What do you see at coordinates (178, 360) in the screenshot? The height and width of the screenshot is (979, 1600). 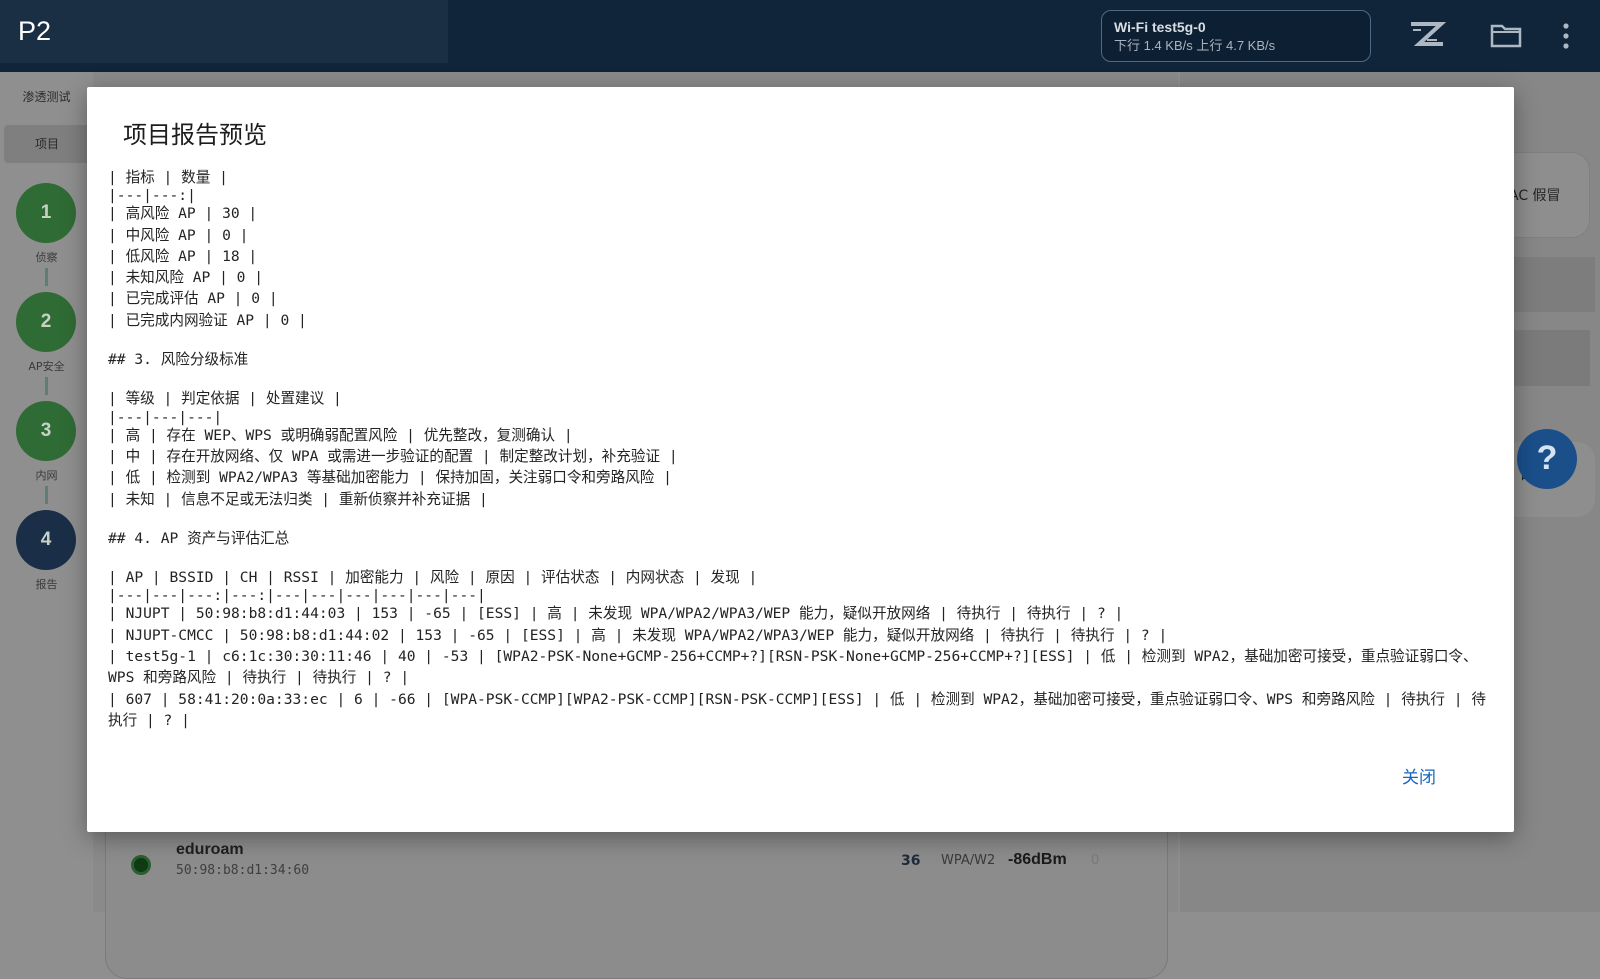 I see `report-heading: ## 3. 风险分级标准` at bounding box center [178, 360].